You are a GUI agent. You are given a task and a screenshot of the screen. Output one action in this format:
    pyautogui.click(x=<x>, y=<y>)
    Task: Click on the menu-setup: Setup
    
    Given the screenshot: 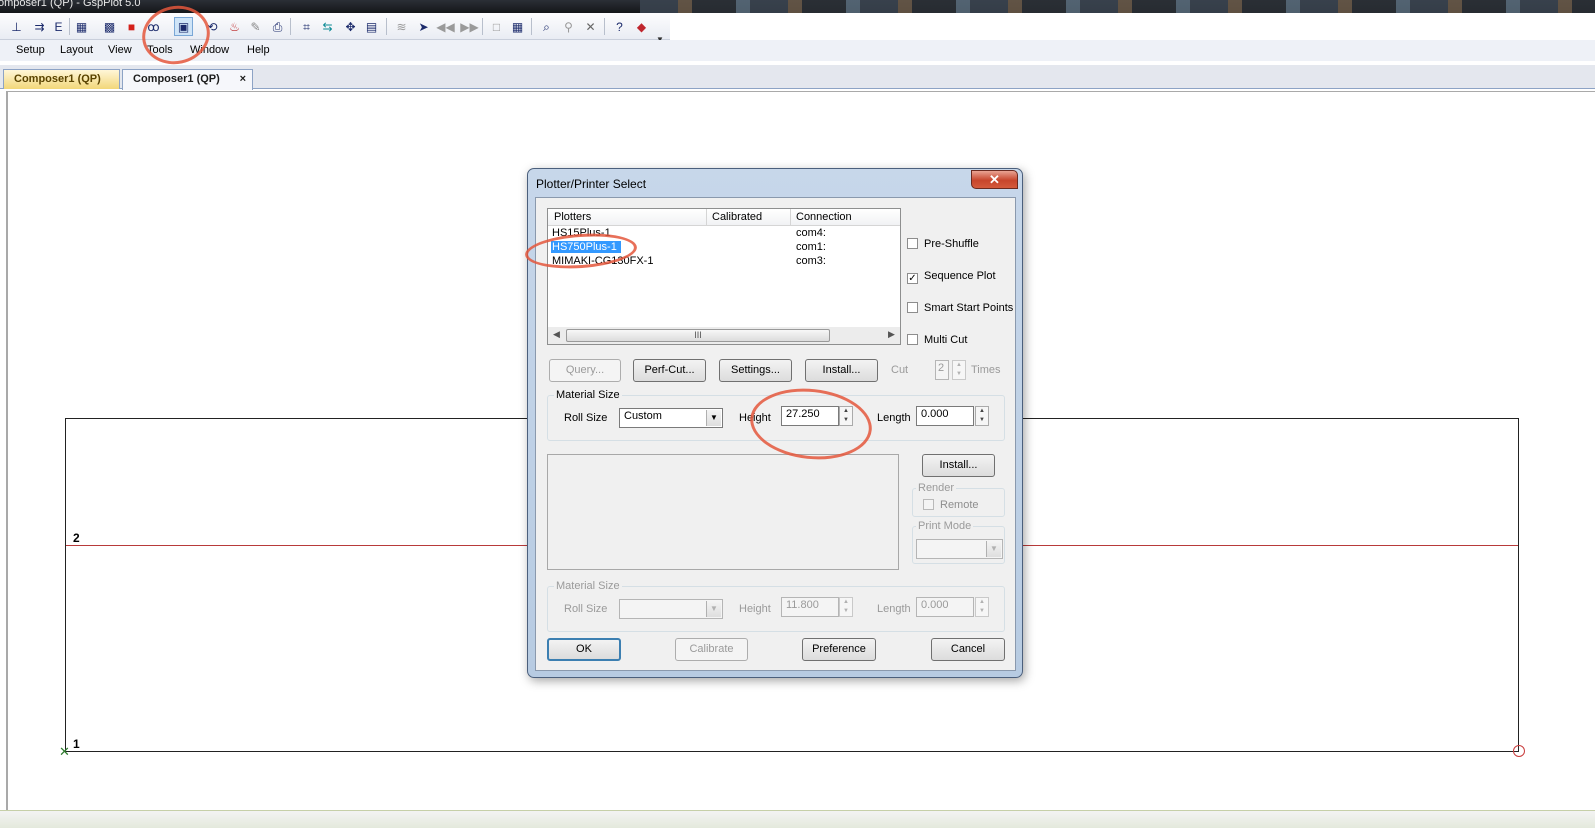 What is the action you would take?
    pyautogui.click(x=30, y=50)
    